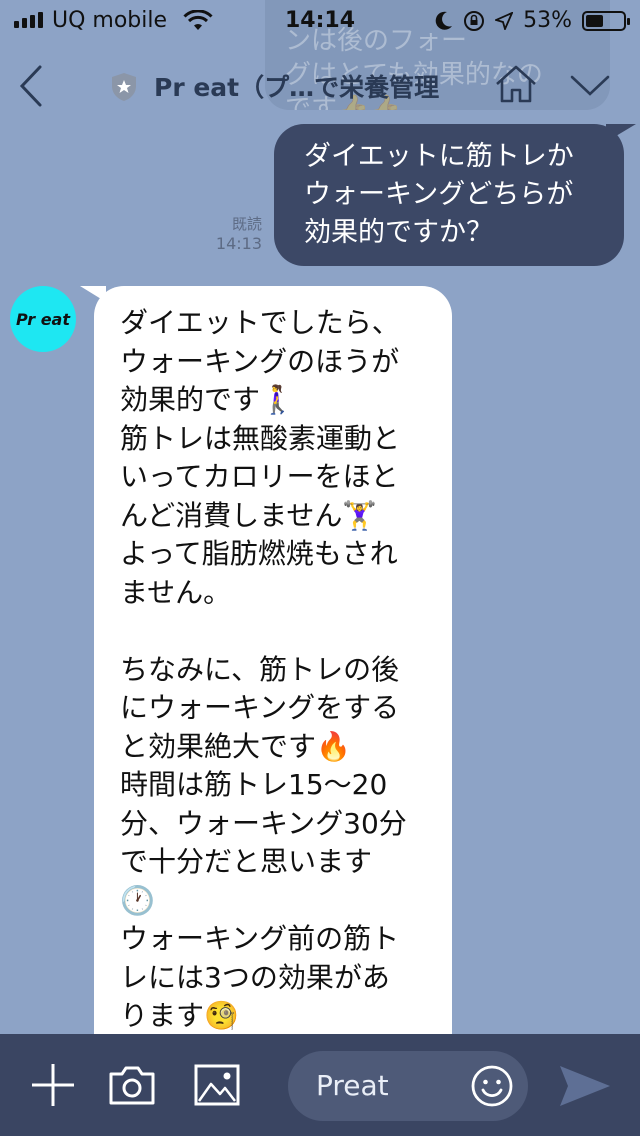 This screenshot has height=1136, width=640. What do you see at coordinates (246, 224) in the screenshot?
I see `read-label: 既読` at bounding box center [246, 224].